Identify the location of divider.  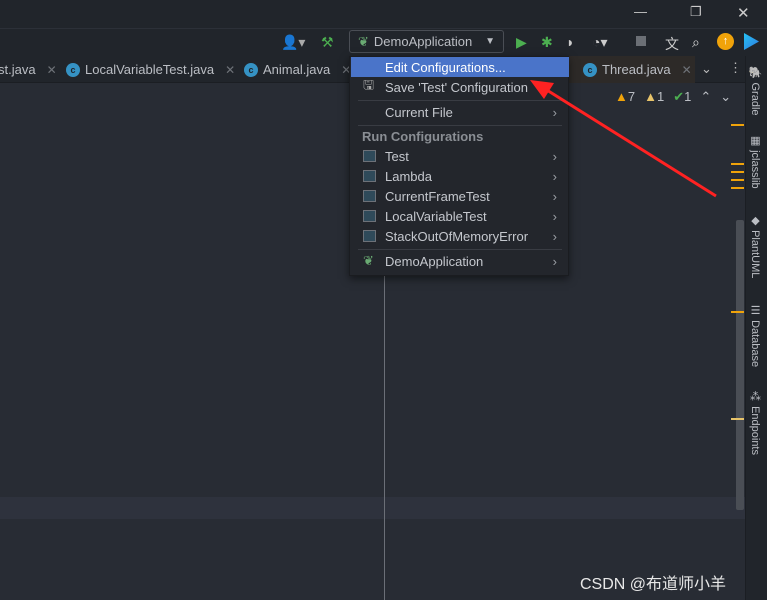
(460, 249).